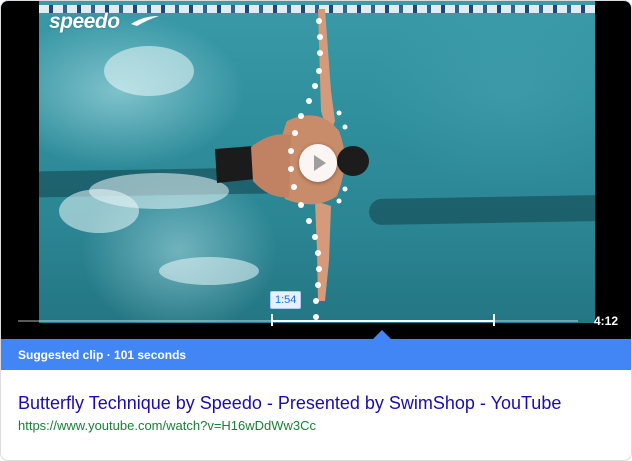 This screenshot has height=461, width=632. I want to click on swoosh-icon, so click(145, 21).